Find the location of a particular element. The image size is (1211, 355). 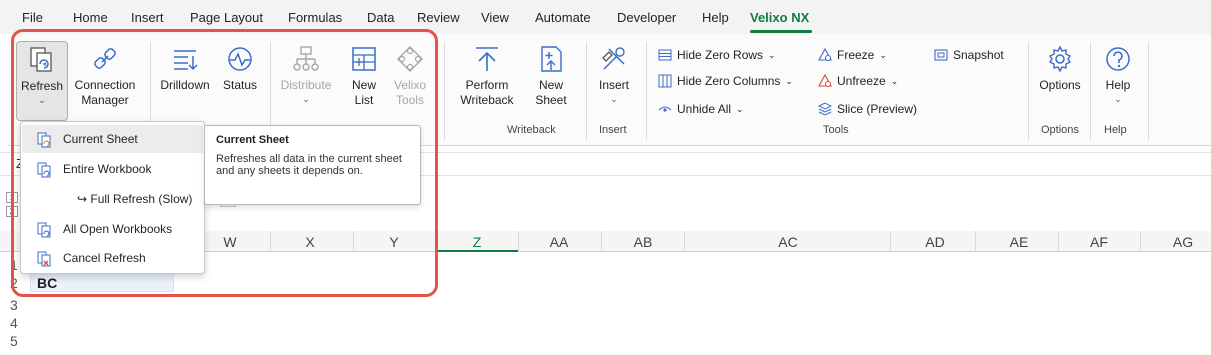

perform-writeback-label-1: Perform is located at coordinates (487, 85).